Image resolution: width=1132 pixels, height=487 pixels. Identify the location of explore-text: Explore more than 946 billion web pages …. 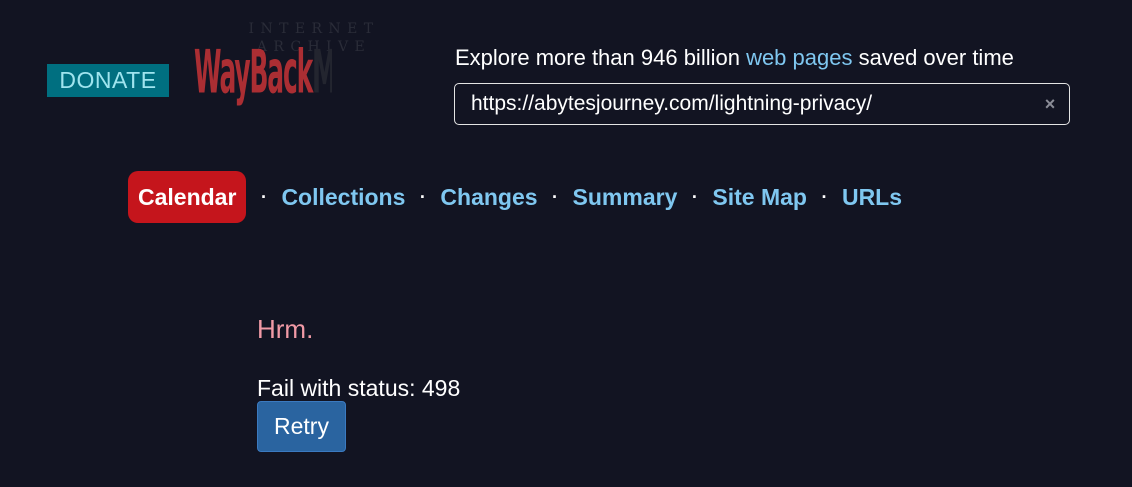
(734, 58).